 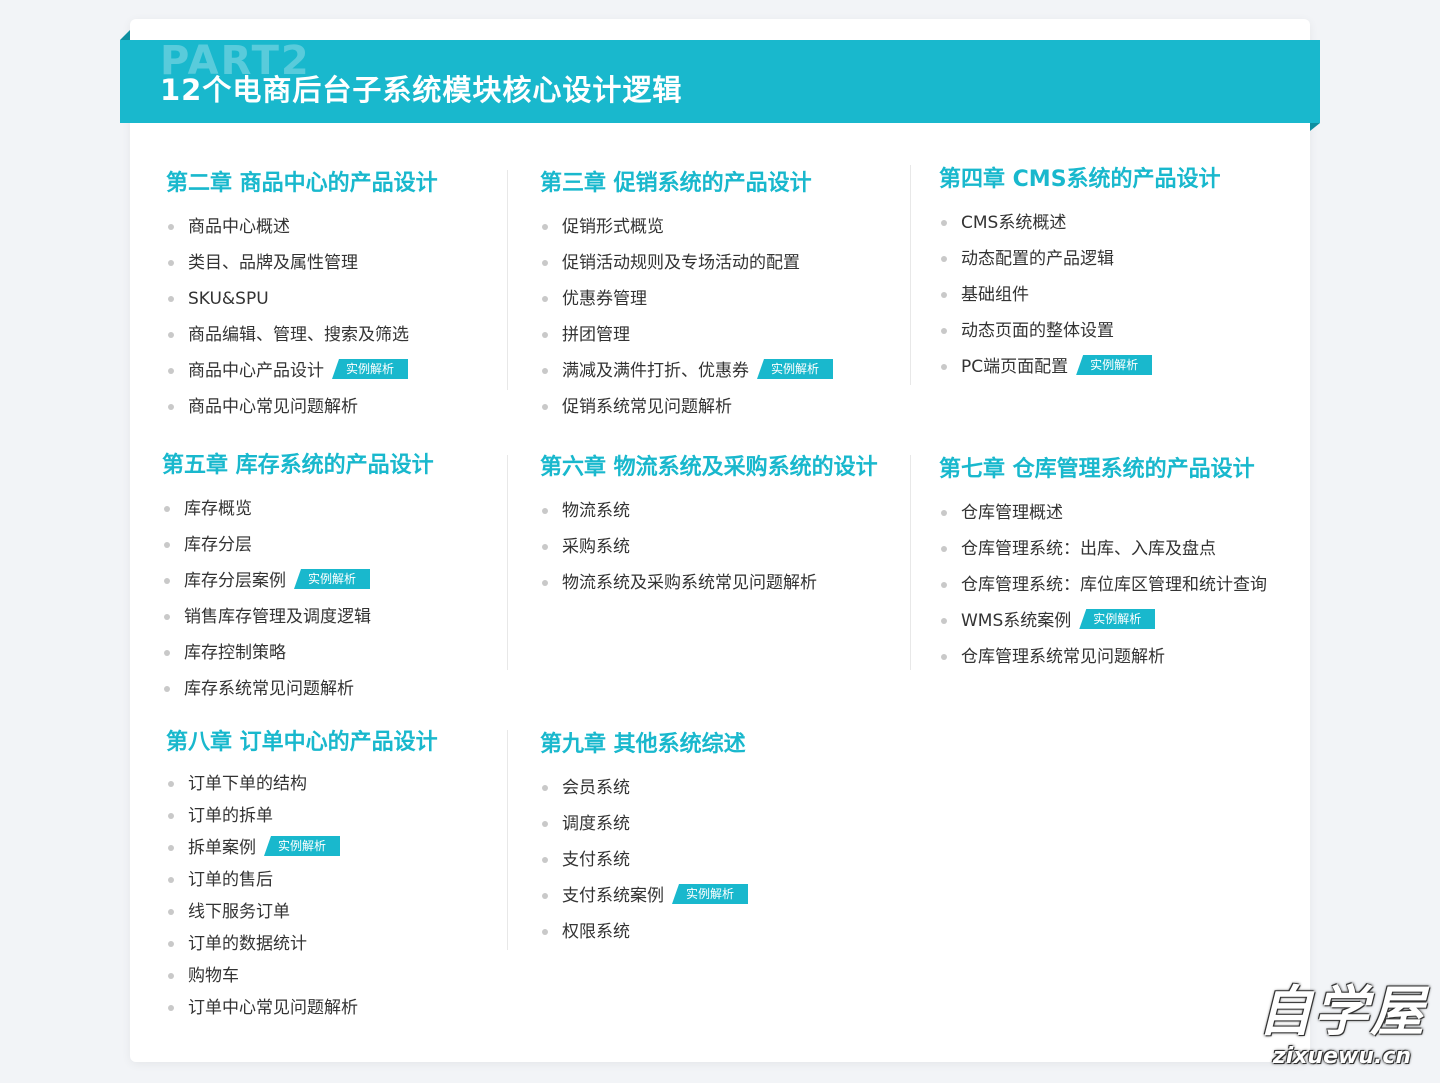 I want to click on list-item: 动态配置的产品逻辑, so click(x=1080, y=259).